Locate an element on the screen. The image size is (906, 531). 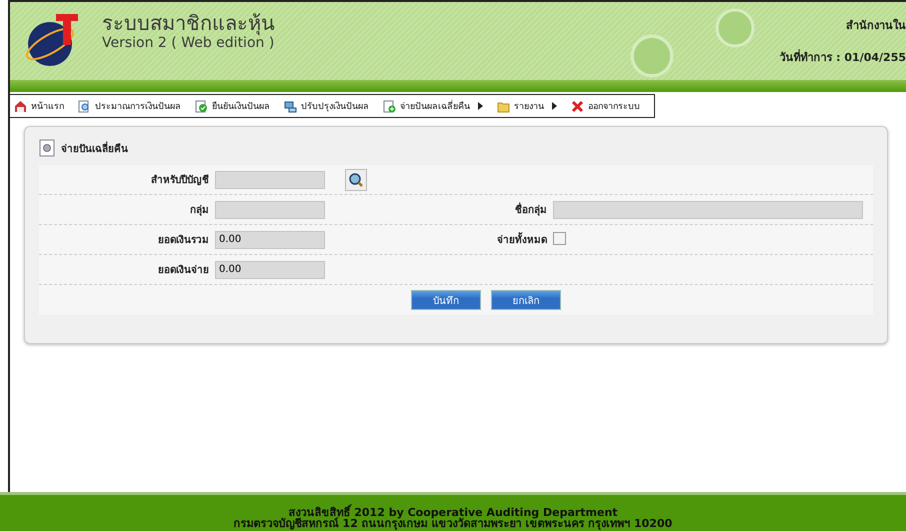
document-check-icon is located at coordinates (201, 106).